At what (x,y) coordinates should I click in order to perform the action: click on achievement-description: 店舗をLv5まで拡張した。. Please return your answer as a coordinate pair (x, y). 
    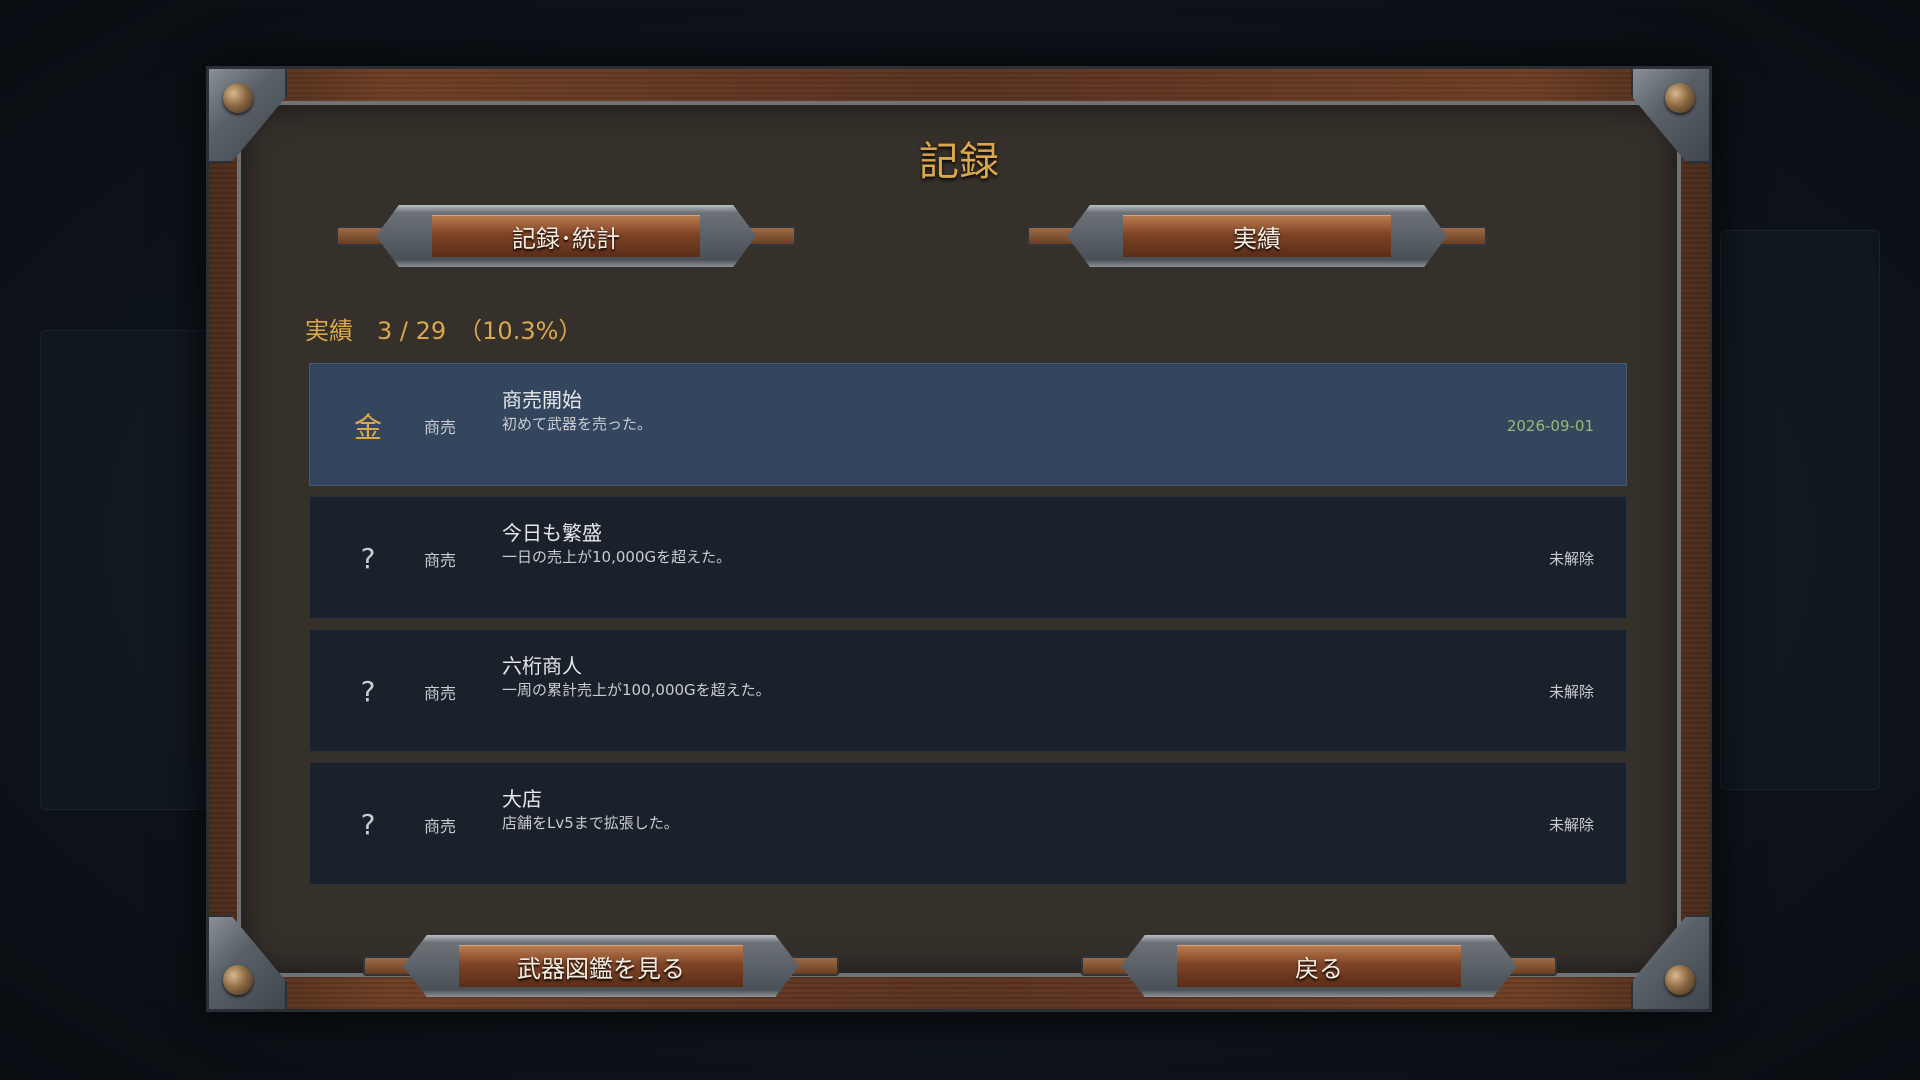
    Looking at the image, I should click on (590, 823).